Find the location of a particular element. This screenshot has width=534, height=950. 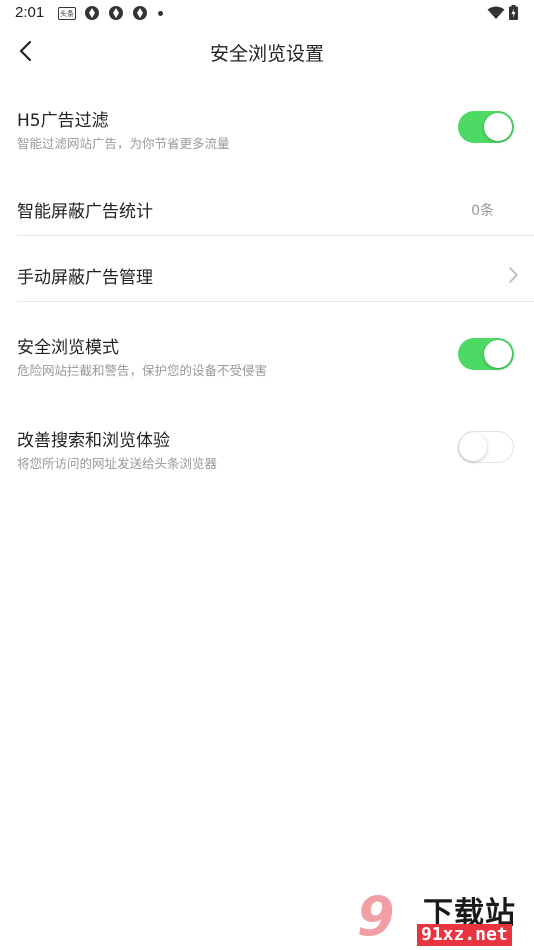

status-bar: 2:01 头条 is located at coordinates (267, 13).